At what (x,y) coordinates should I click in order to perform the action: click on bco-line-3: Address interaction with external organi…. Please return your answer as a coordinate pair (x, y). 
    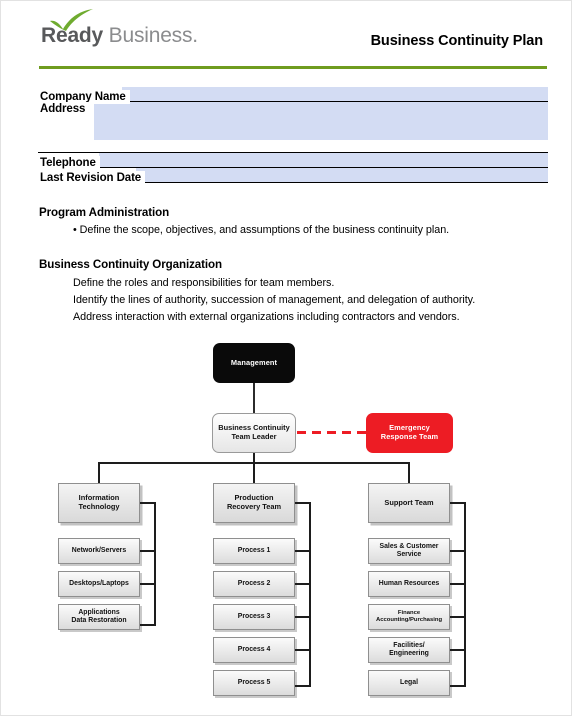
    Looking at the image, I should click on (266, 317).